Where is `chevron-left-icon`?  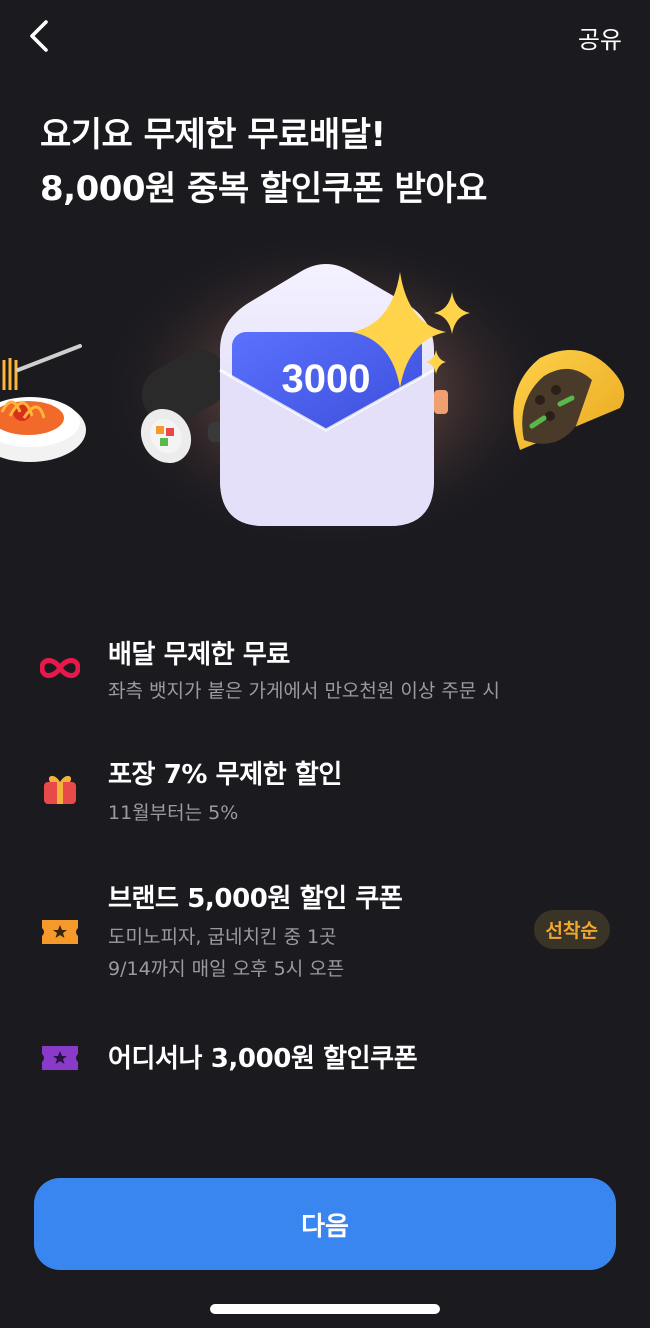 chevron-left-icon is located at coordinates (39, 36).